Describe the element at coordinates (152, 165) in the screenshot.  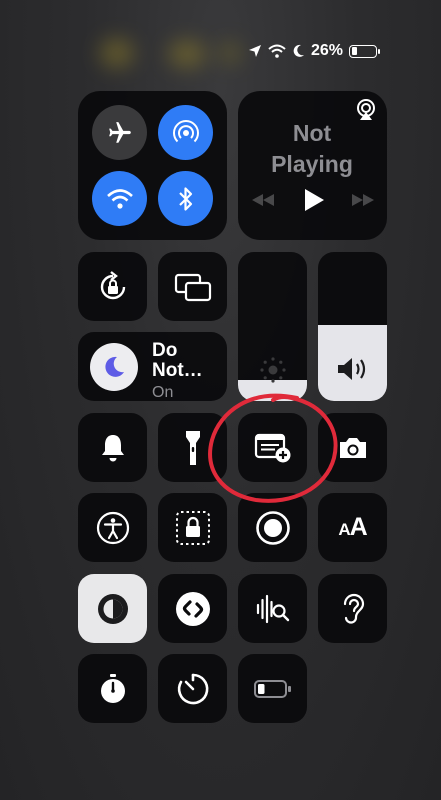
I see `connectivity-module` at that location.